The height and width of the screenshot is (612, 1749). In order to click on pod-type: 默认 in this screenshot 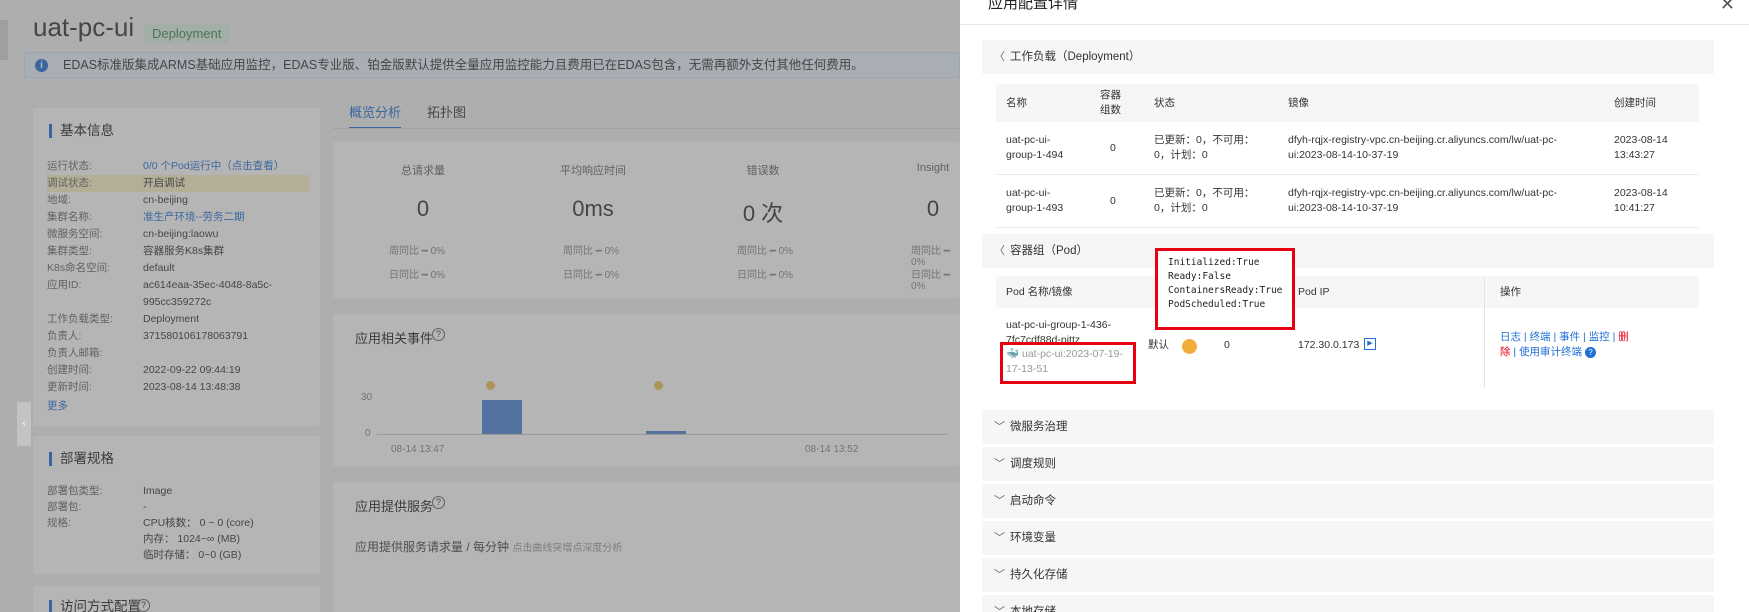, I will do `click(1158, 345)`.